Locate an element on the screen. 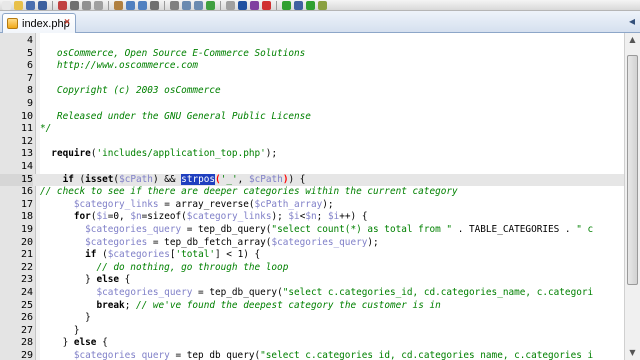 This screenshot has height=360, width=640. line-number: 27 is located at coordinates (26, 330).